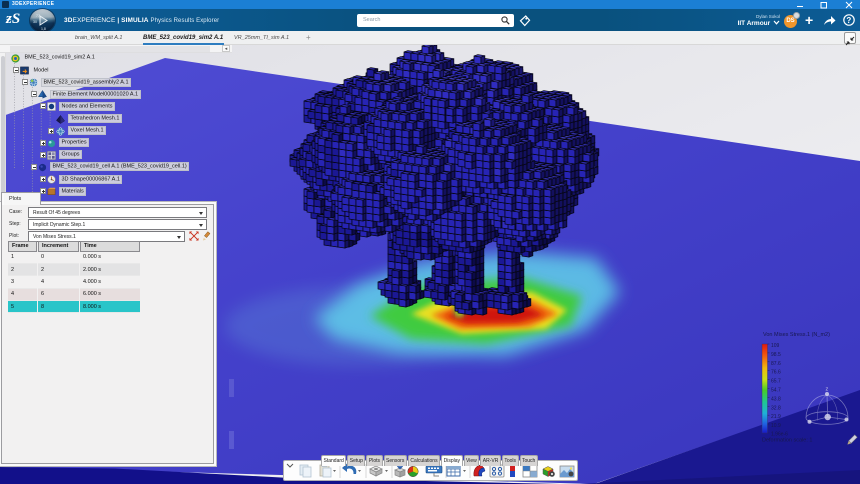 Image resolution: width=860 pixels, height=484 pixels. What do you see at coordinates (787, 441) in the screenshot?
I see `svg-text: Deformation scale: 1` at bounding box center [787, 441].